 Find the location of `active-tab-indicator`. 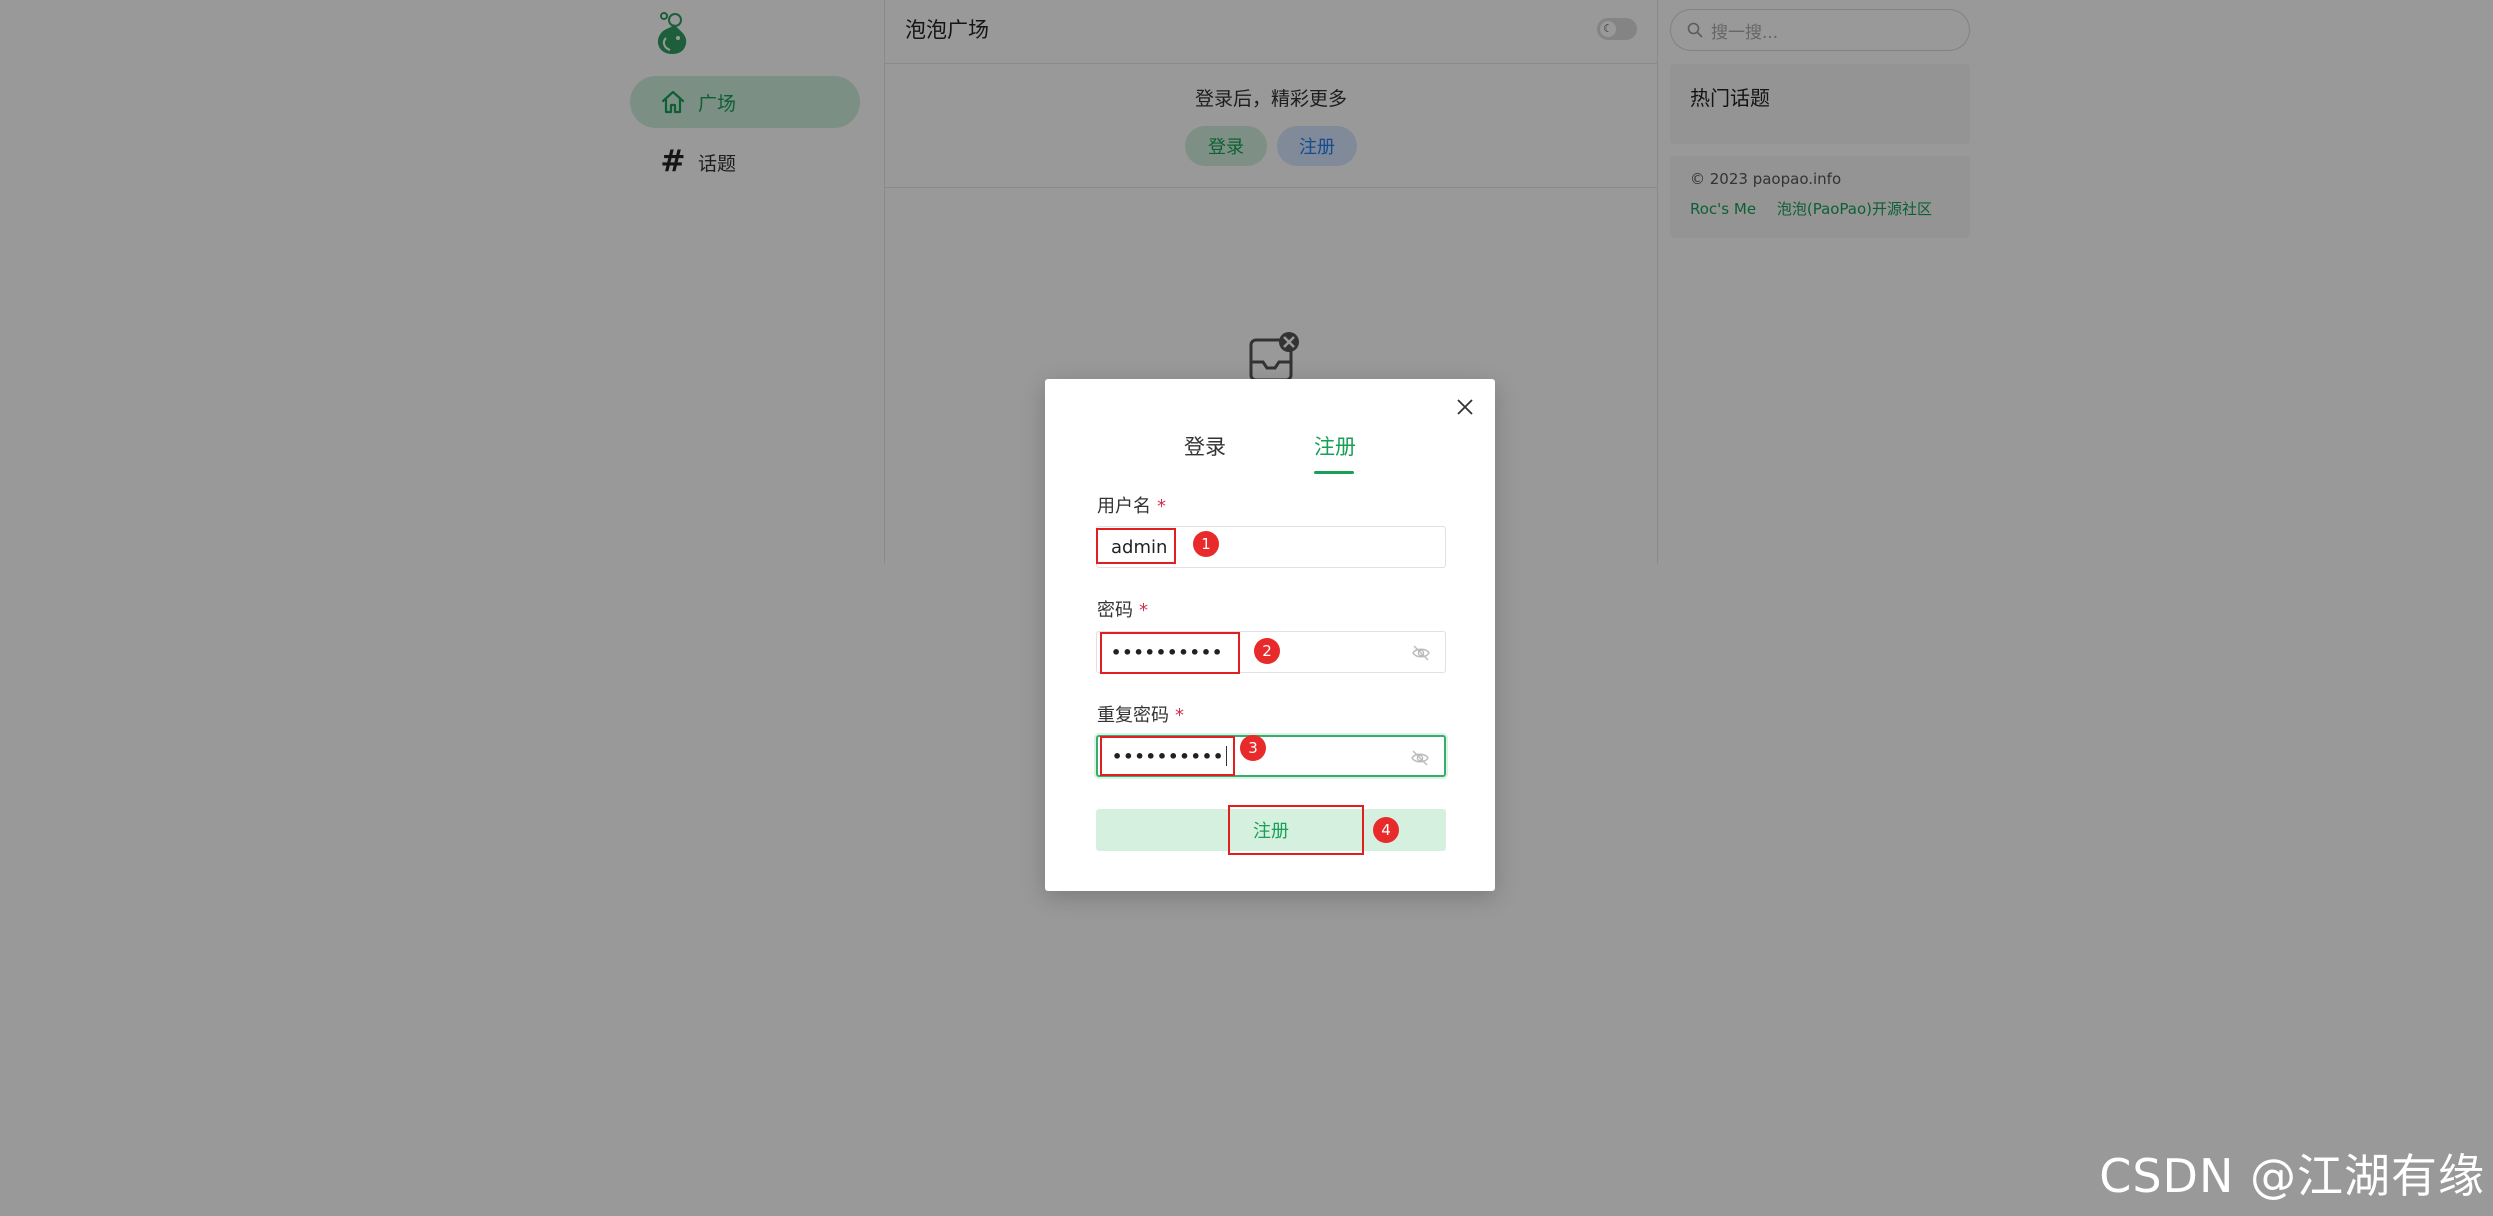

active-tab-indicator is located at coordinates (1334, 472).